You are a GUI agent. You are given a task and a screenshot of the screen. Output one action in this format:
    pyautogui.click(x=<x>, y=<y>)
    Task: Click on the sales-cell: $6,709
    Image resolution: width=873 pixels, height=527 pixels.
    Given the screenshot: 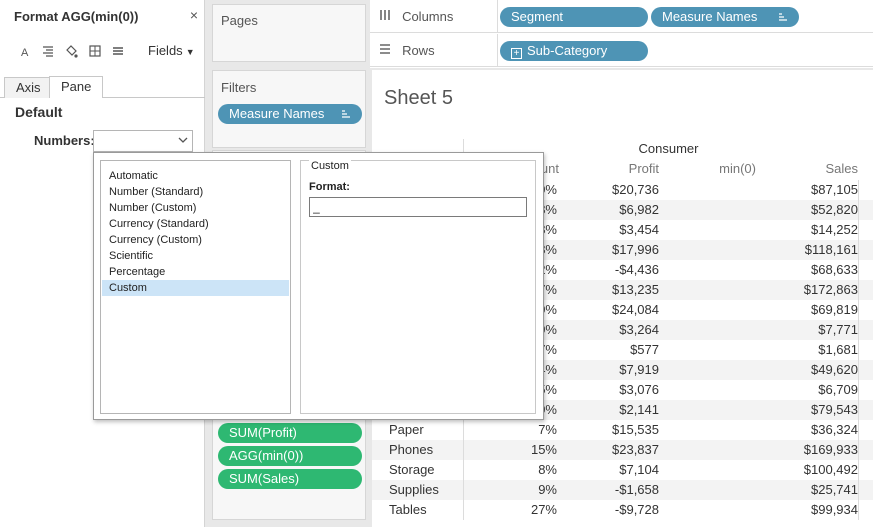 What is the action you would take?
    pyautogui.click(x=838, y=389)
    